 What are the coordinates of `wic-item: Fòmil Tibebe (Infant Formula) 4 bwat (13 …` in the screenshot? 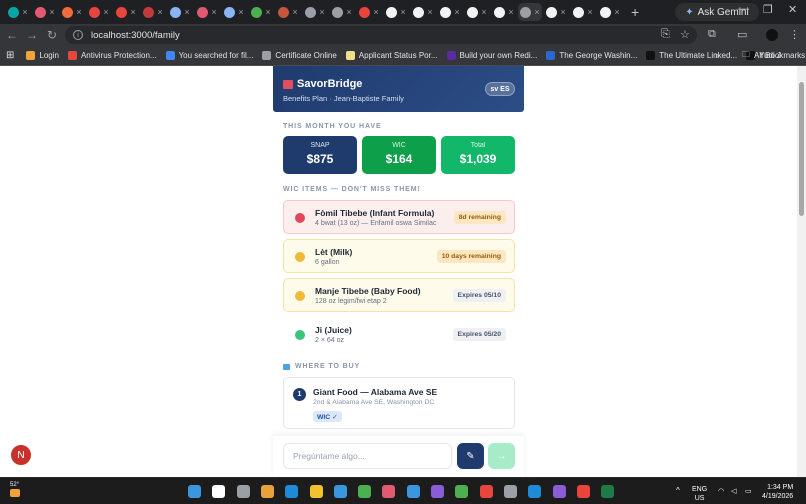 It's located at (399, 217).